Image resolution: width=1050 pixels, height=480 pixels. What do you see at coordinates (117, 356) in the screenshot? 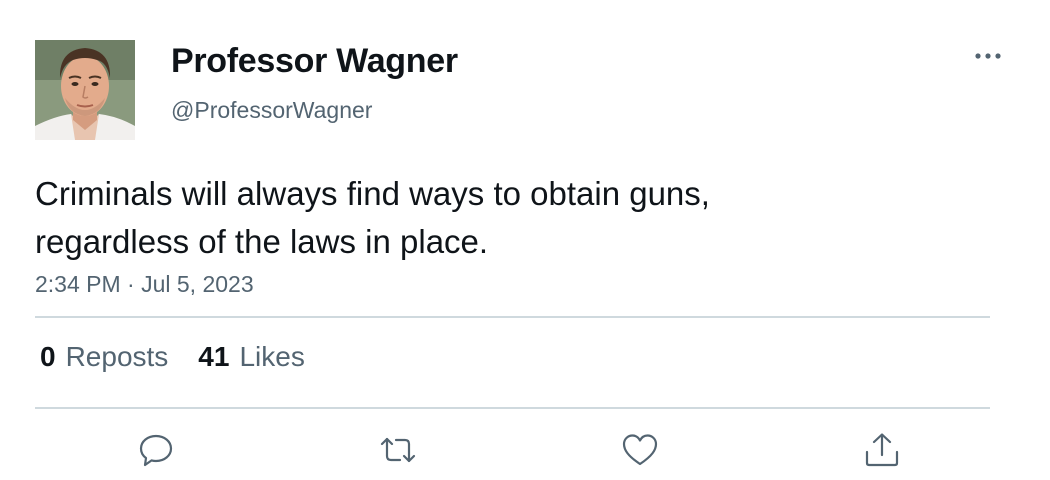
I see `reposts-label: Reposts` at bounding box center [117, 356].